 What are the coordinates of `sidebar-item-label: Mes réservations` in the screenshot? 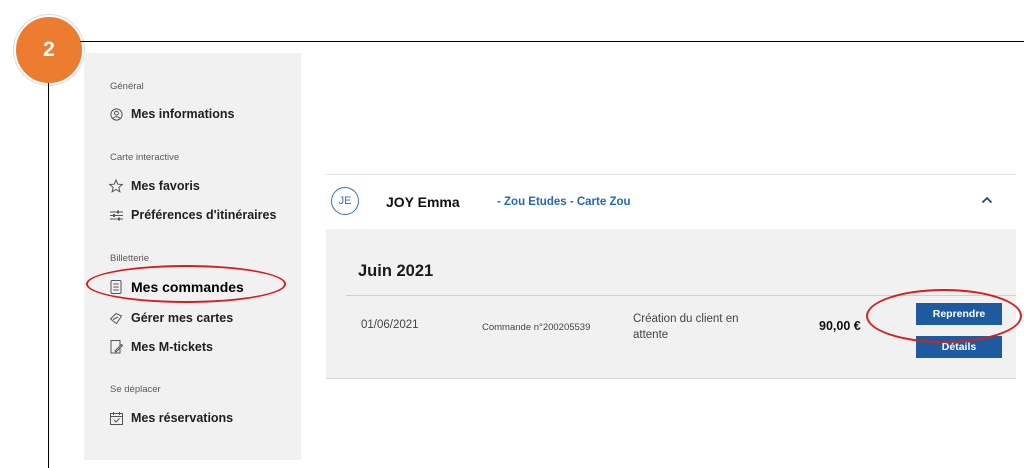 It's located at (182, 418).